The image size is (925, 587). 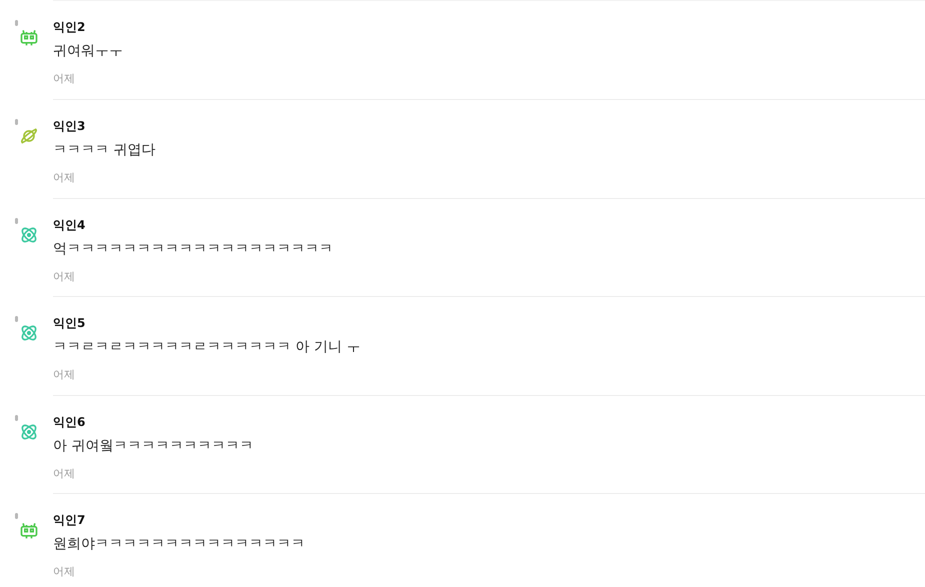 What do you see at coordinates (193, 249) in the screenshot?
I see `comment-text: 억ㅋㅋㅋㅋㅋㅋㅋㅋㅋㅋㅋㅋㅋㅋㅋㅋㅋㅋㅋ` at bounding box center [193, 249].